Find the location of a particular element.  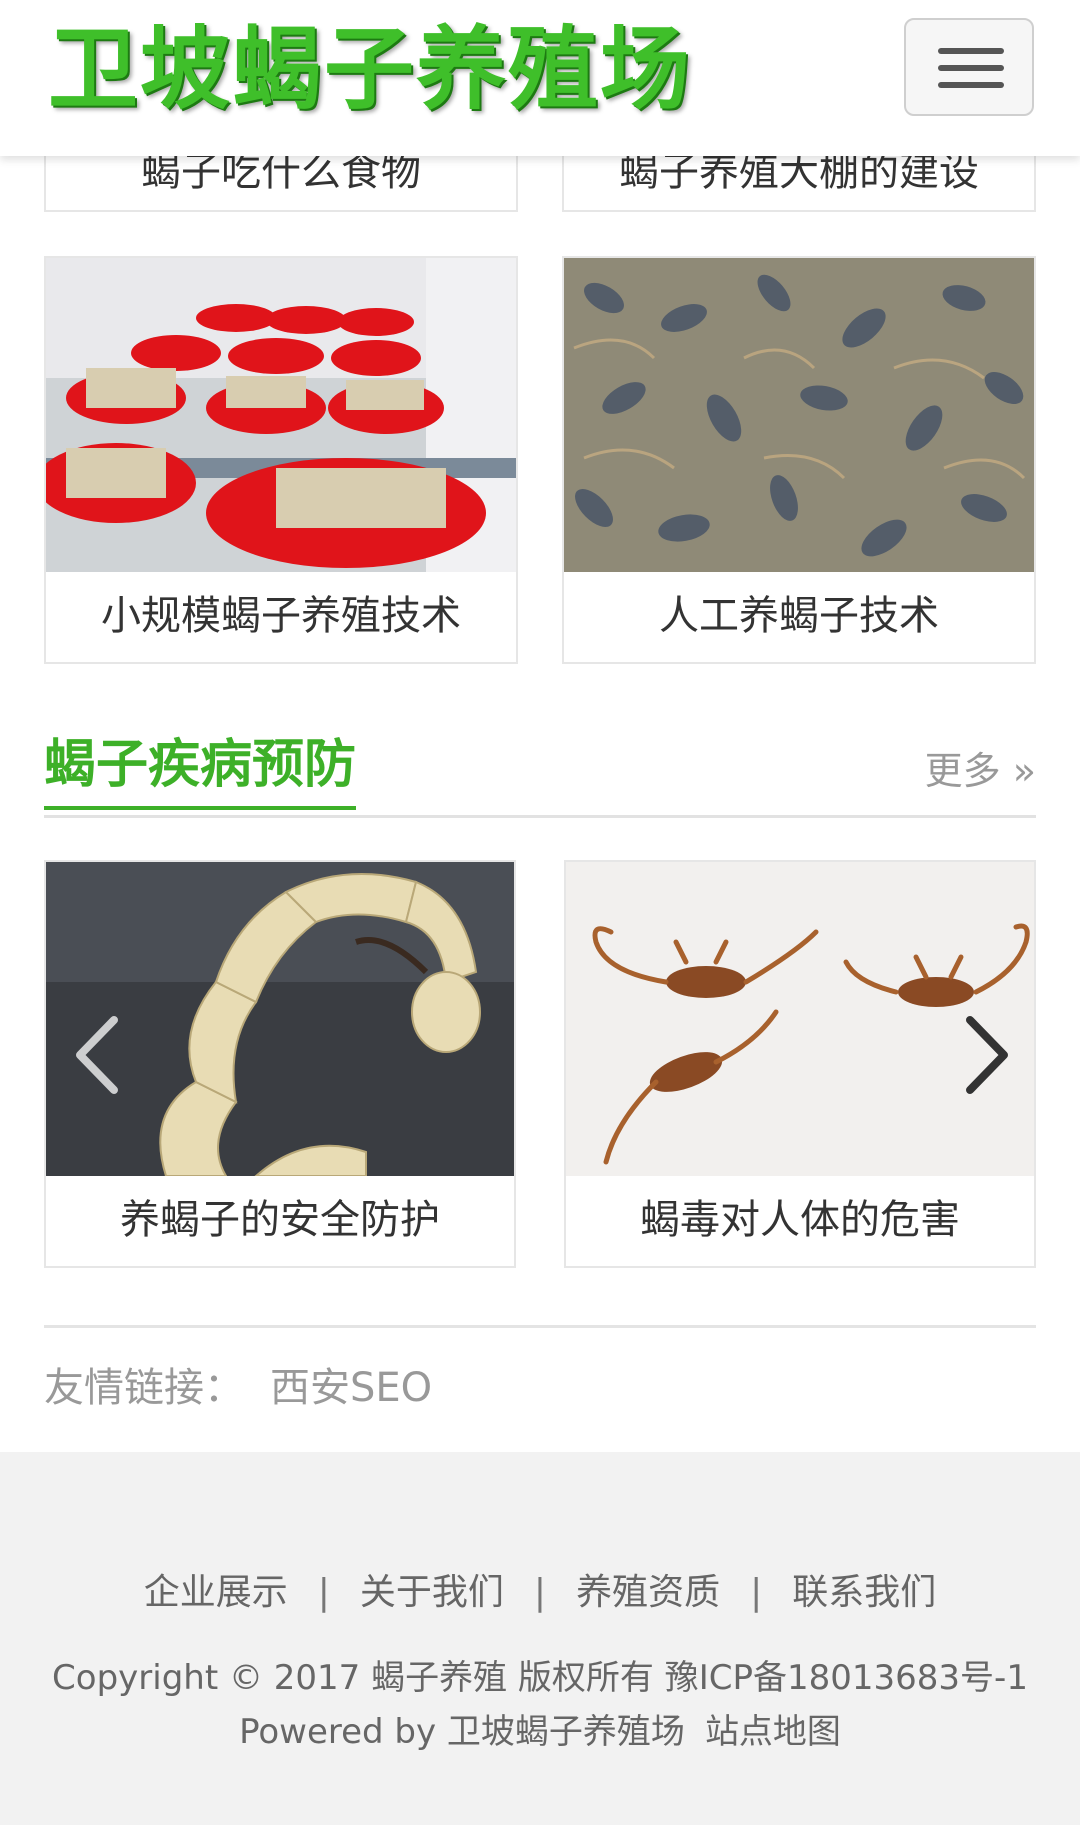

footer-link-showcase: 企业展示 is located at coordinates (216, 1592).